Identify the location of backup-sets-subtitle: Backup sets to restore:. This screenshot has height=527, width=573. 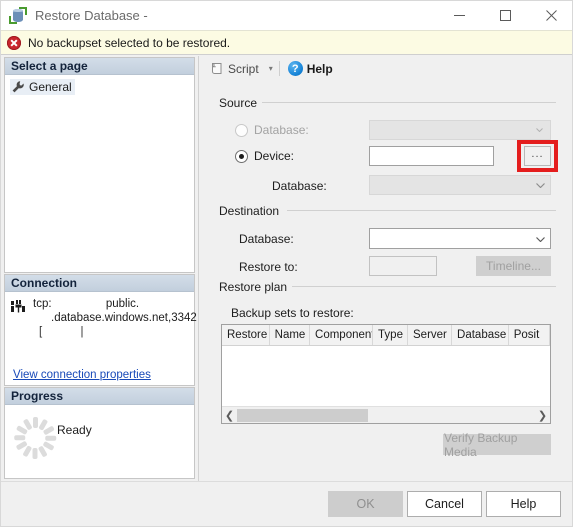
(292, 313).